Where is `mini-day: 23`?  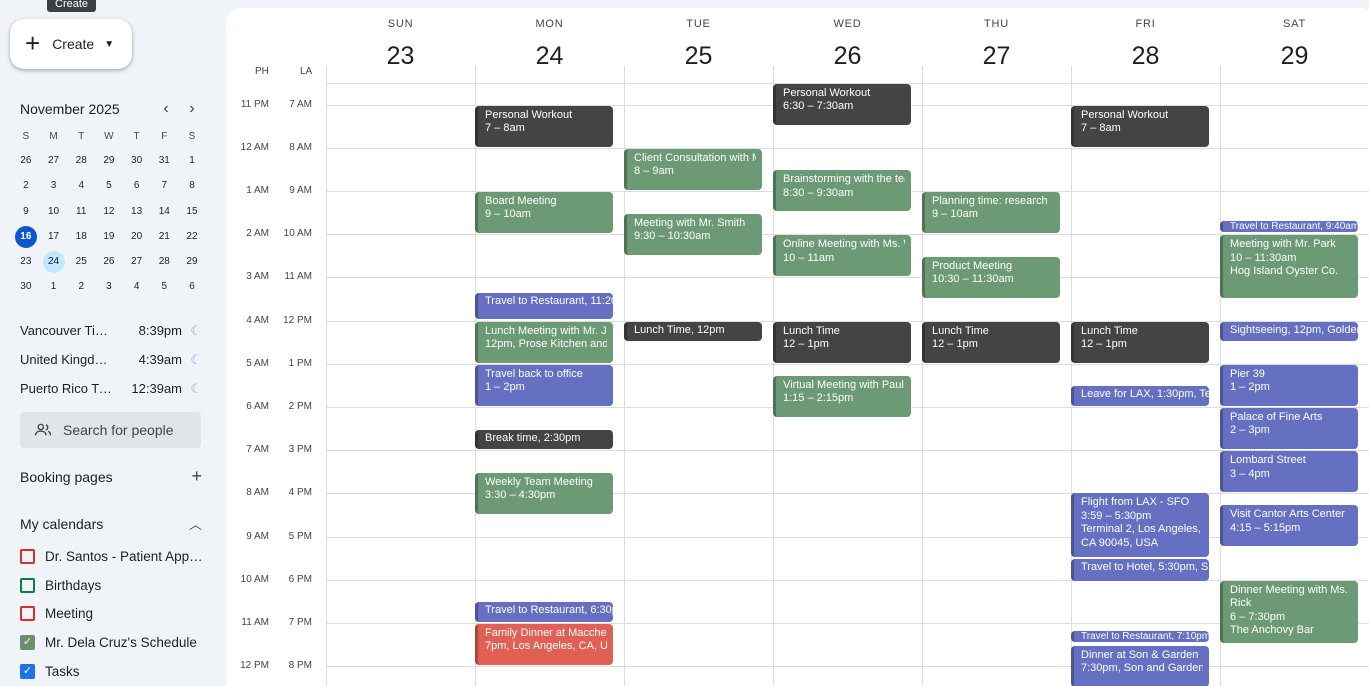 mini-day: 23 is located at coordinates (26, 261).